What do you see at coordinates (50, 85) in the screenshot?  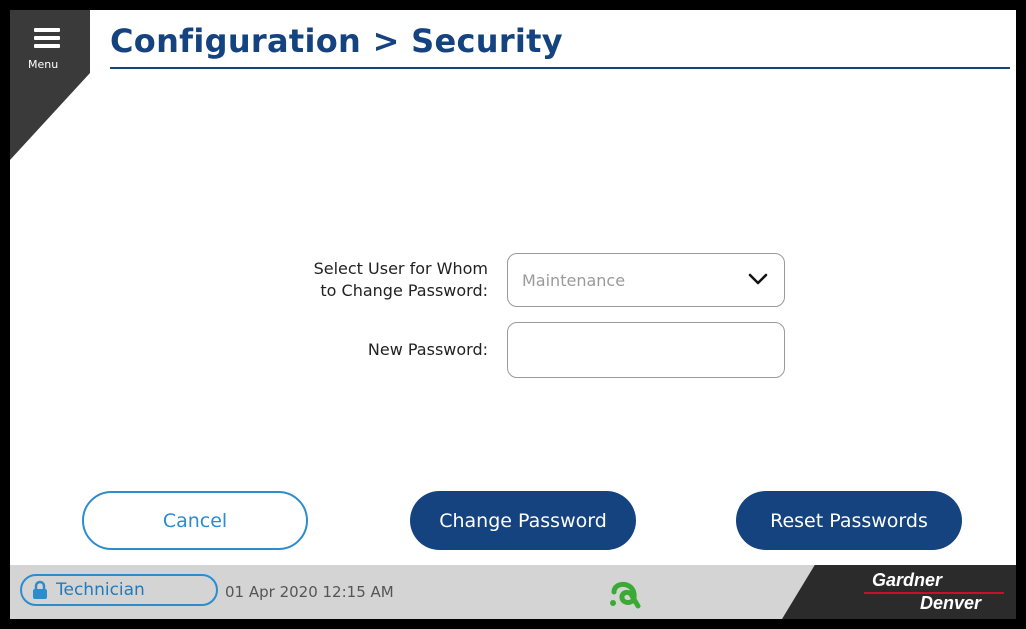 I see `menu-button: Menu` at bounding box center [50, 85].